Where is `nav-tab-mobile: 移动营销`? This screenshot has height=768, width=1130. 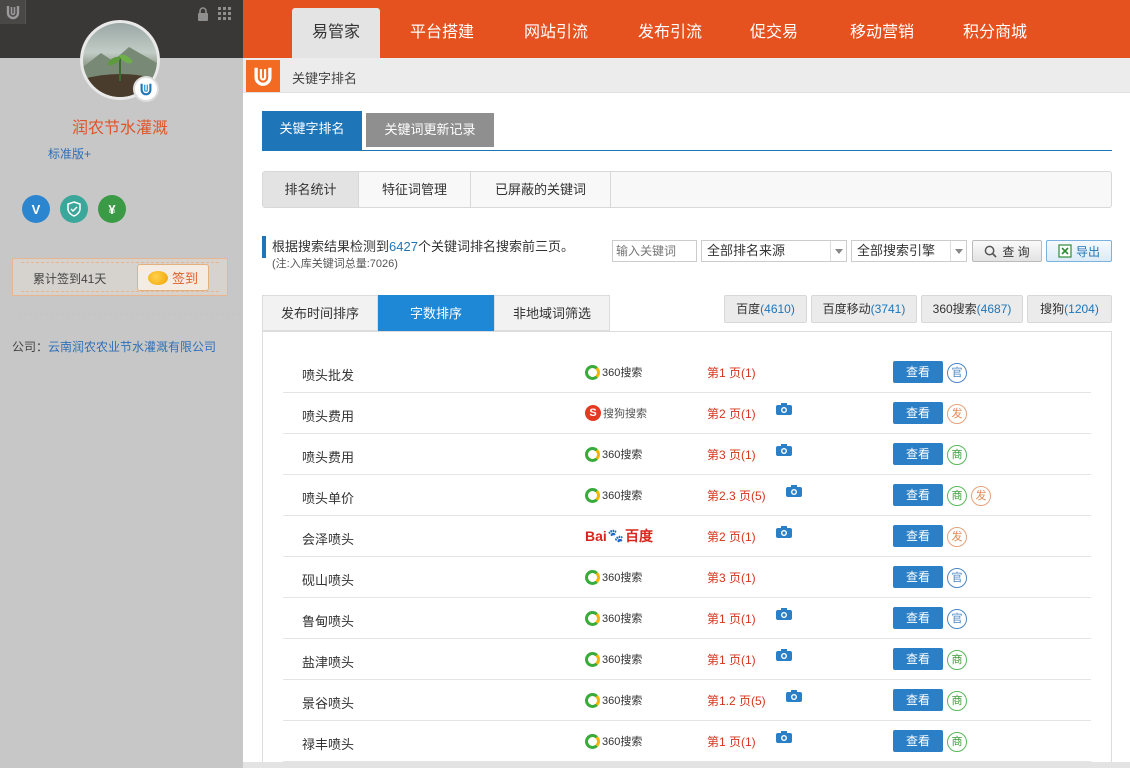 nav-tab-mobile: 移动营销 is located at coordinates (882, 29).